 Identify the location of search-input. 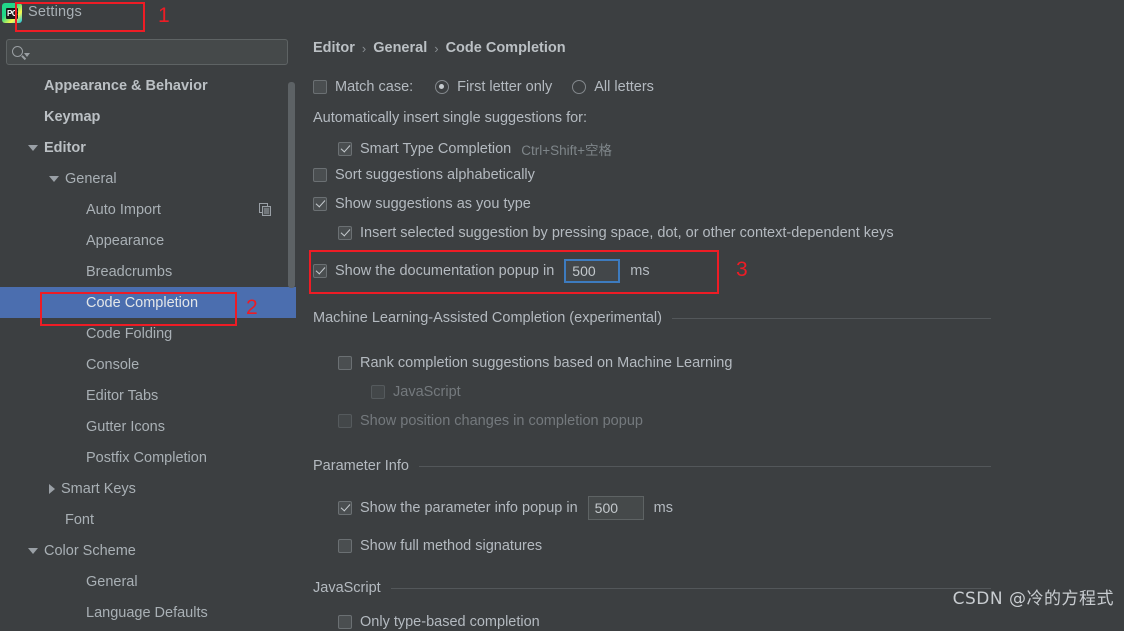
(160, 52).